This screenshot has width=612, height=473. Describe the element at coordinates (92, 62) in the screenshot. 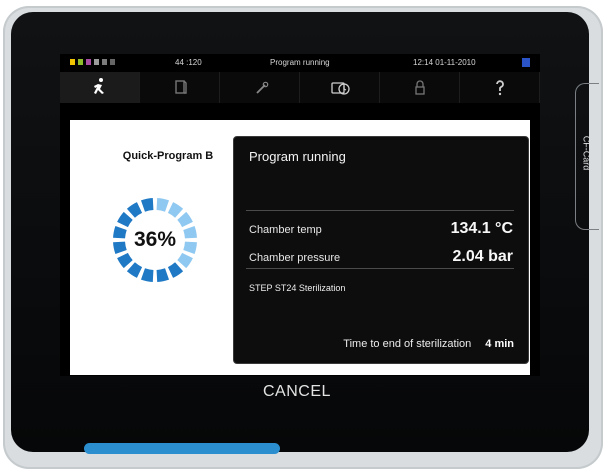

I see `status-icons` at that location.